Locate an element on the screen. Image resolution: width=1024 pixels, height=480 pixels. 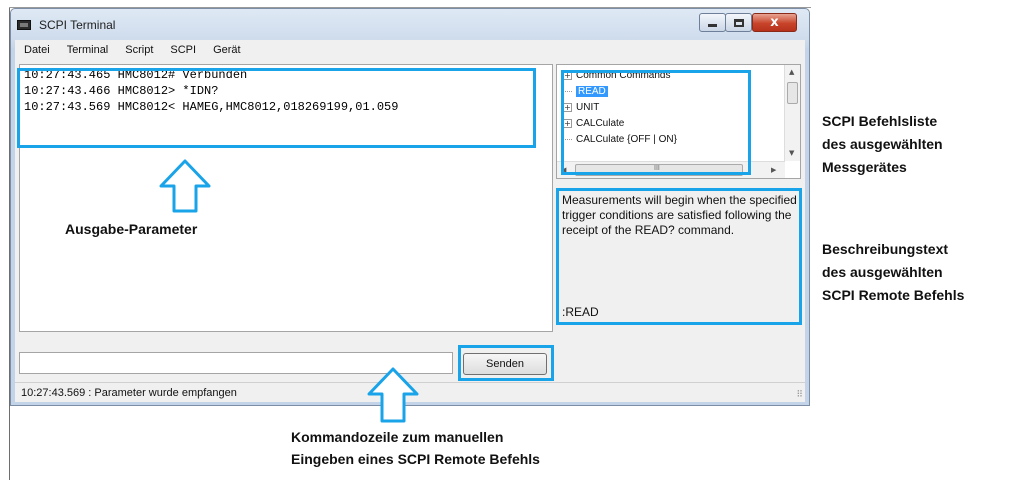
annotation-cmd-label-2: Eingeben eines SCPI Remote Befehls is located at coordinates (415, 459).